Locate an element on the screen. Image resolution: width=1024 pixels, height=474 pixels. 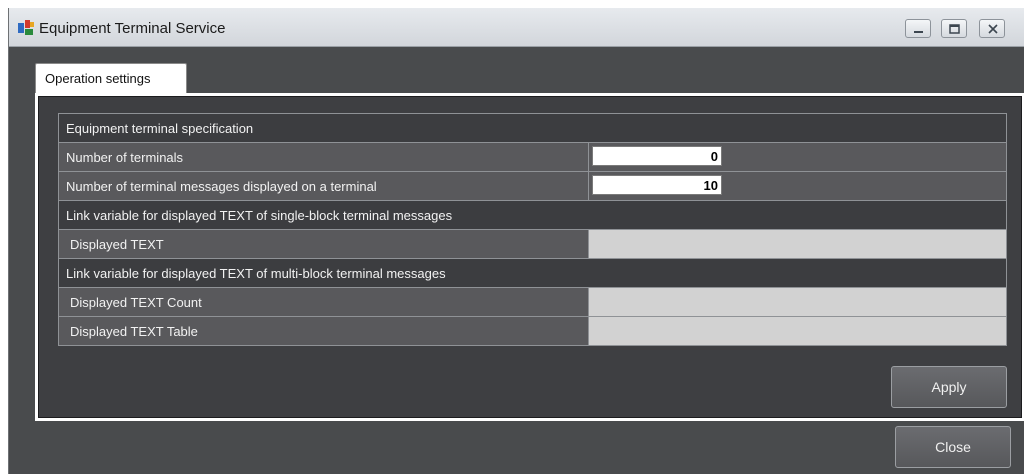
row-displayed-text-table: Displayed TEXT Table is located at coordinates (533, 331).